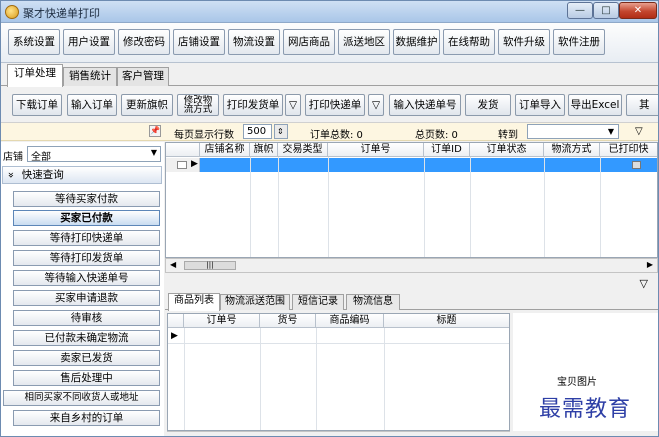 The image size is (659, 437). Describe the element at coordinates (257, 131) in the screenshot. I see `rows-per-page-input: 500` at that location.